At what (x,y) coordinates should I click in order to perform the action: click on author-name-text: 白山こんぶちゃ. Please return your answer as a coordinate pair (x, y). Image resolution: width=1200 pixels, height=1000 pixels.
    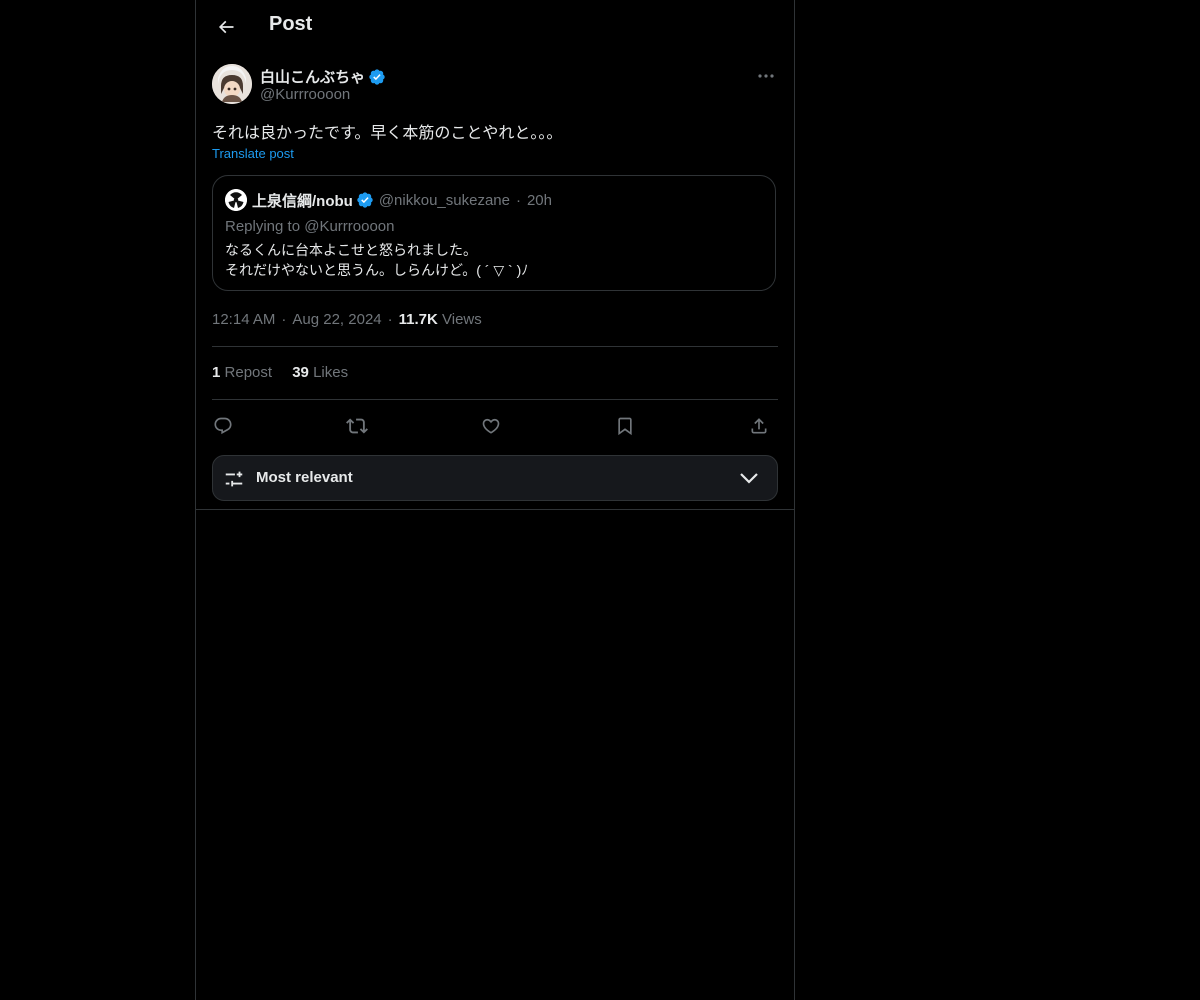
    Looking at the image, I should click on (313, 77).